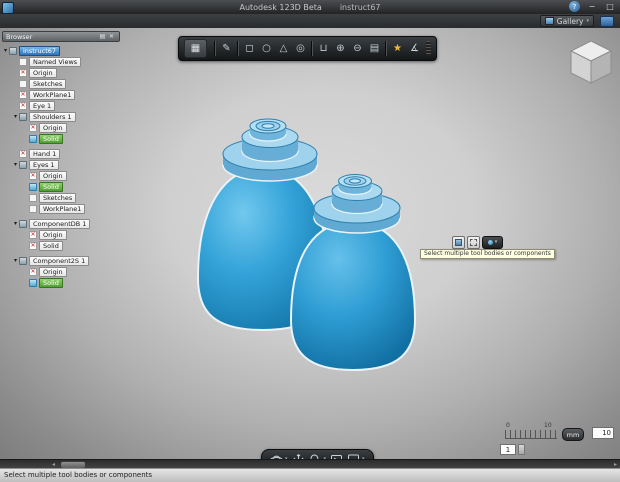 The width and height of the screenshot is (620, 482). I want to click on browser-close-icon: ✕, so click(111, 36).